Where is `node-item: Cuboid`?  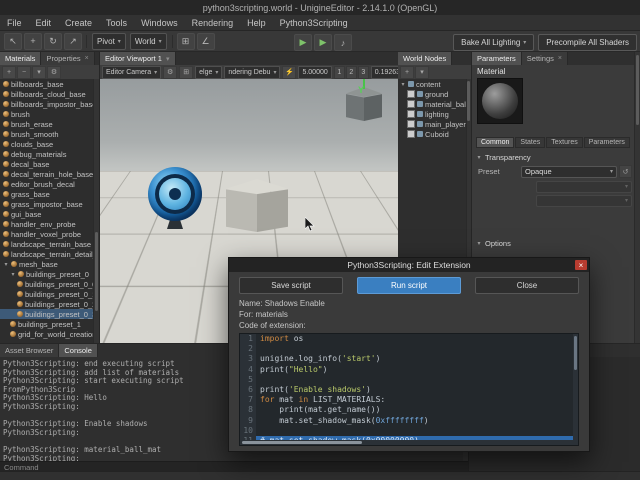 node-item: Cuboid is located at coordinates (432, 134).